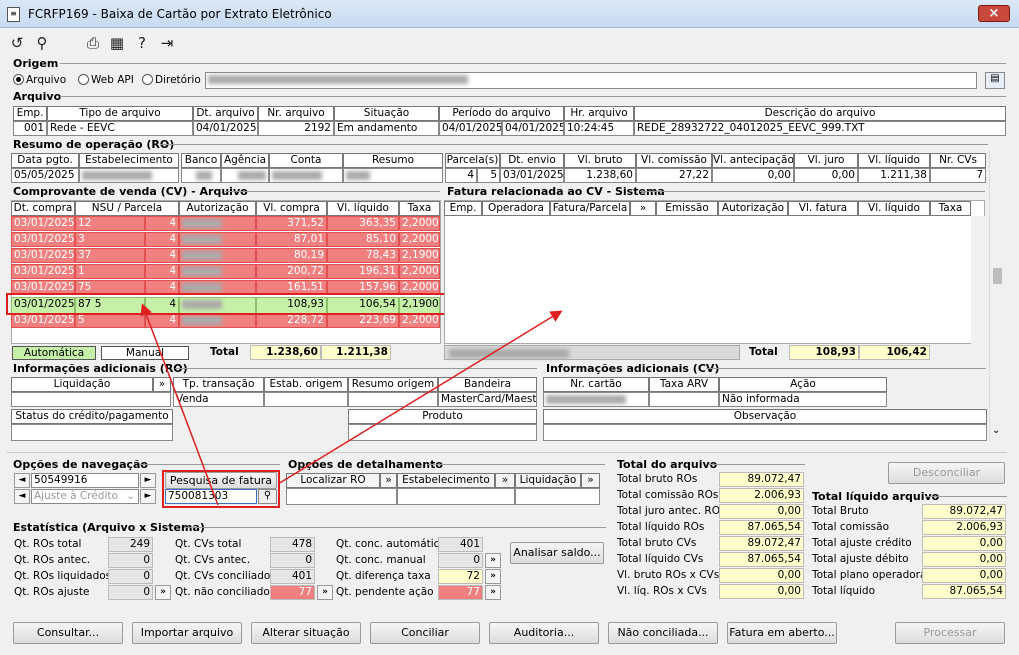  I want to click on arrow-to-fatura, so click(420, 397).